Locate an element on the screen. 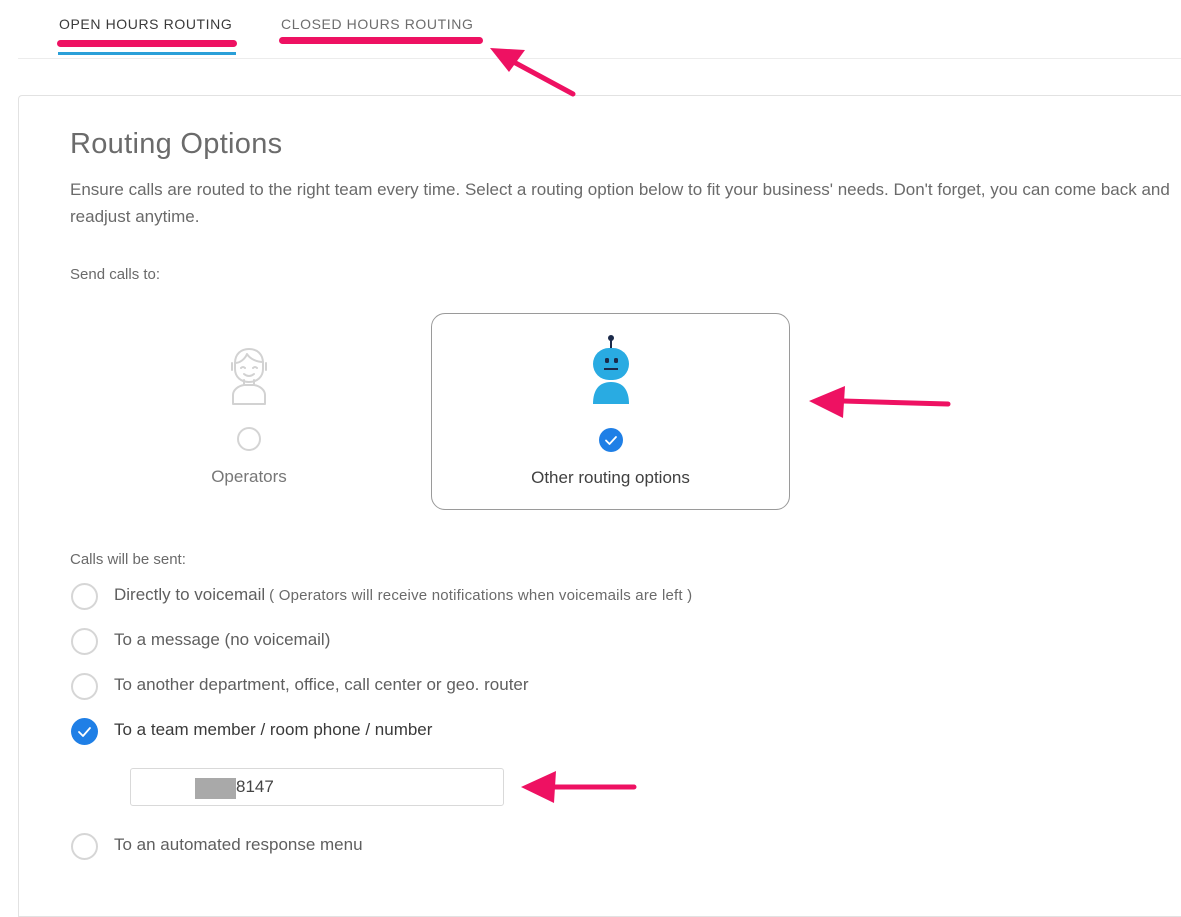  option-operators-label: Operators is located at coordinates (249, 476).